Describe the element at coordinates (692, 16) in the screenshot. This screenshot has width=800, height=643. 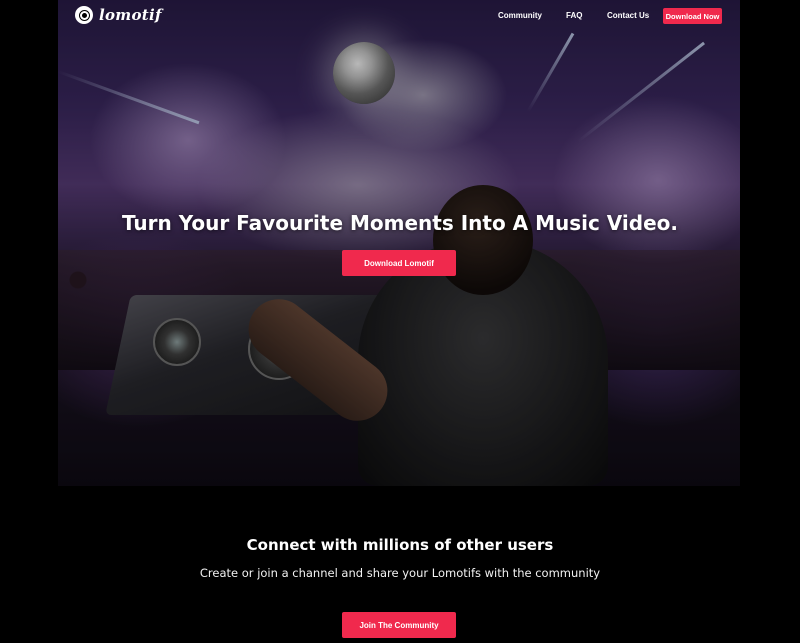
I see `download-now-button: Download Now` at that location.